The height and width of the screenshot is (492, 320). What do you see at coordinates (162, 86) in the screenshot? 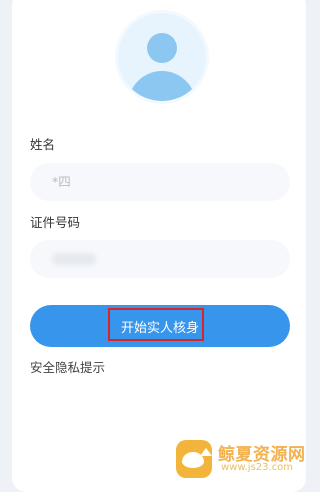
I see `avatar-body` at bounding box center [162, 86].